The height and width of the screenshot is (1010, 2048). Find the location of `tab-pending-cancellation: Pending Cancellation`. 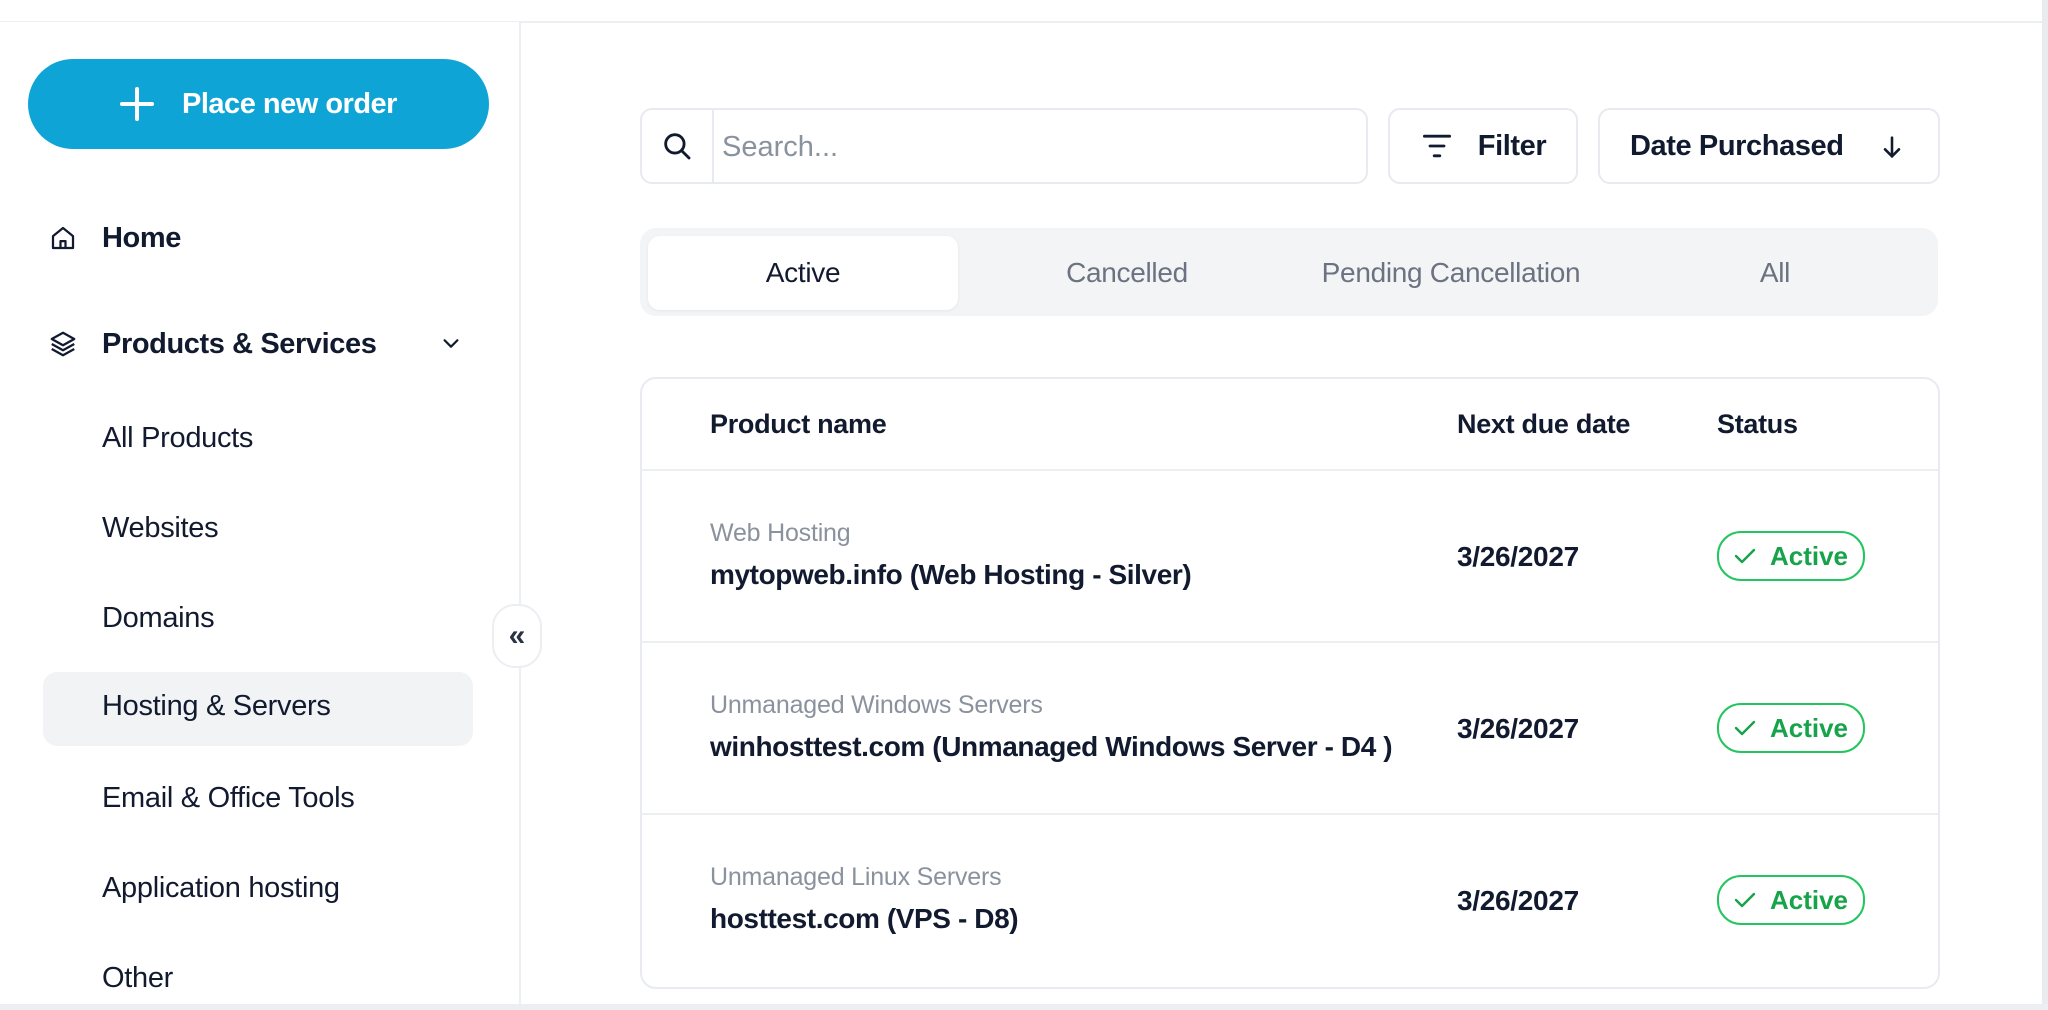

tab-pending-cancellation: Pending Cancellation is located at coordinates (1451, 273).